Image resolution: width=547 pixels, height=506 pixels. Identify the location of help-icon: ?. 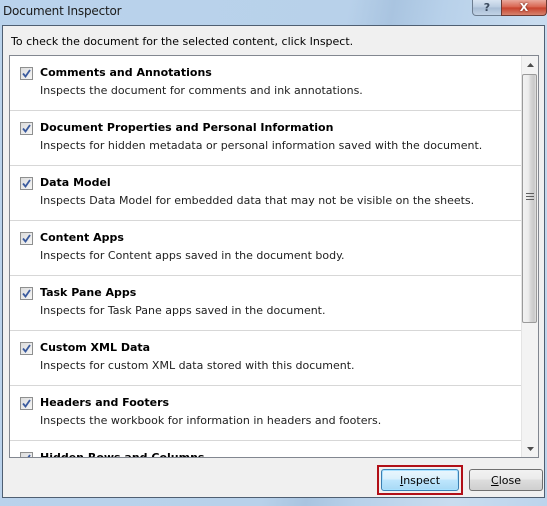
(487, 7).